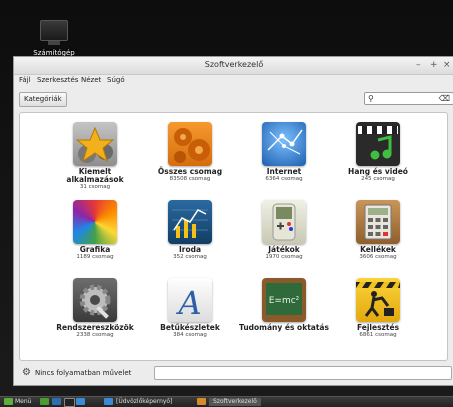 This screenshot has width=453, height=407. I want to click on category-accessories: Kellékek 3606 csomag, so click(378, 230).